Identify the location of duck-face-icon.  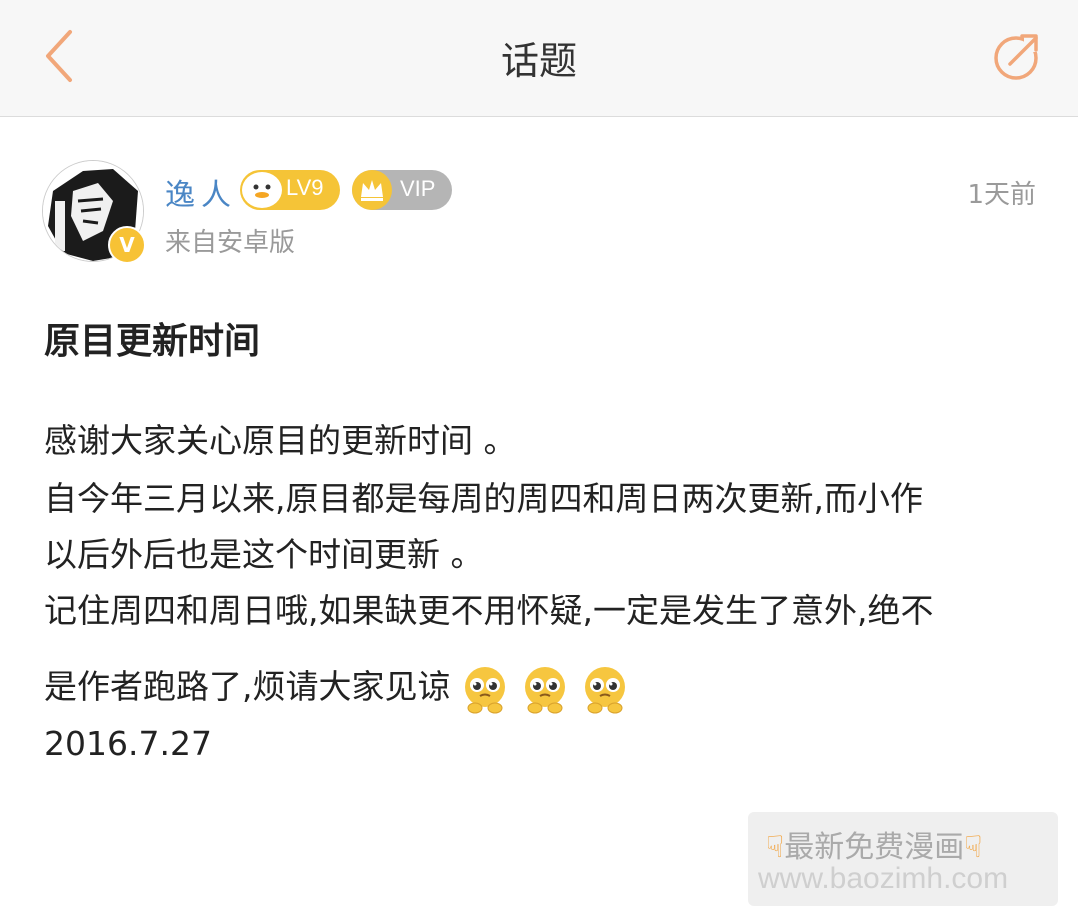
(262, 190).